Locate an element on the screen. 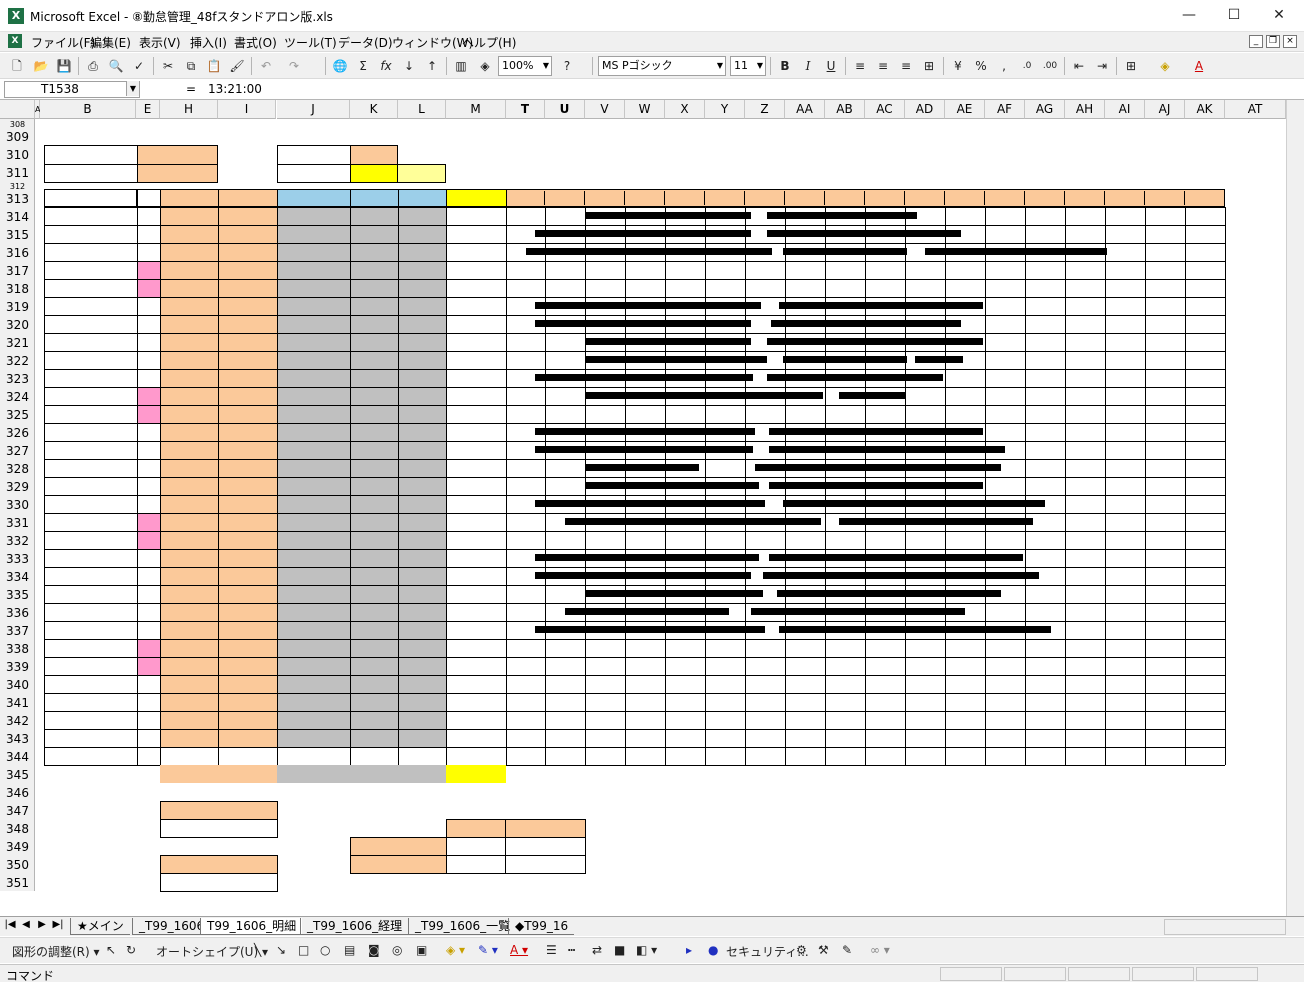 The height and width of the screenshot is (984, 1304). zoom-select: 100% ▼ is located at coordinates (525, 66).